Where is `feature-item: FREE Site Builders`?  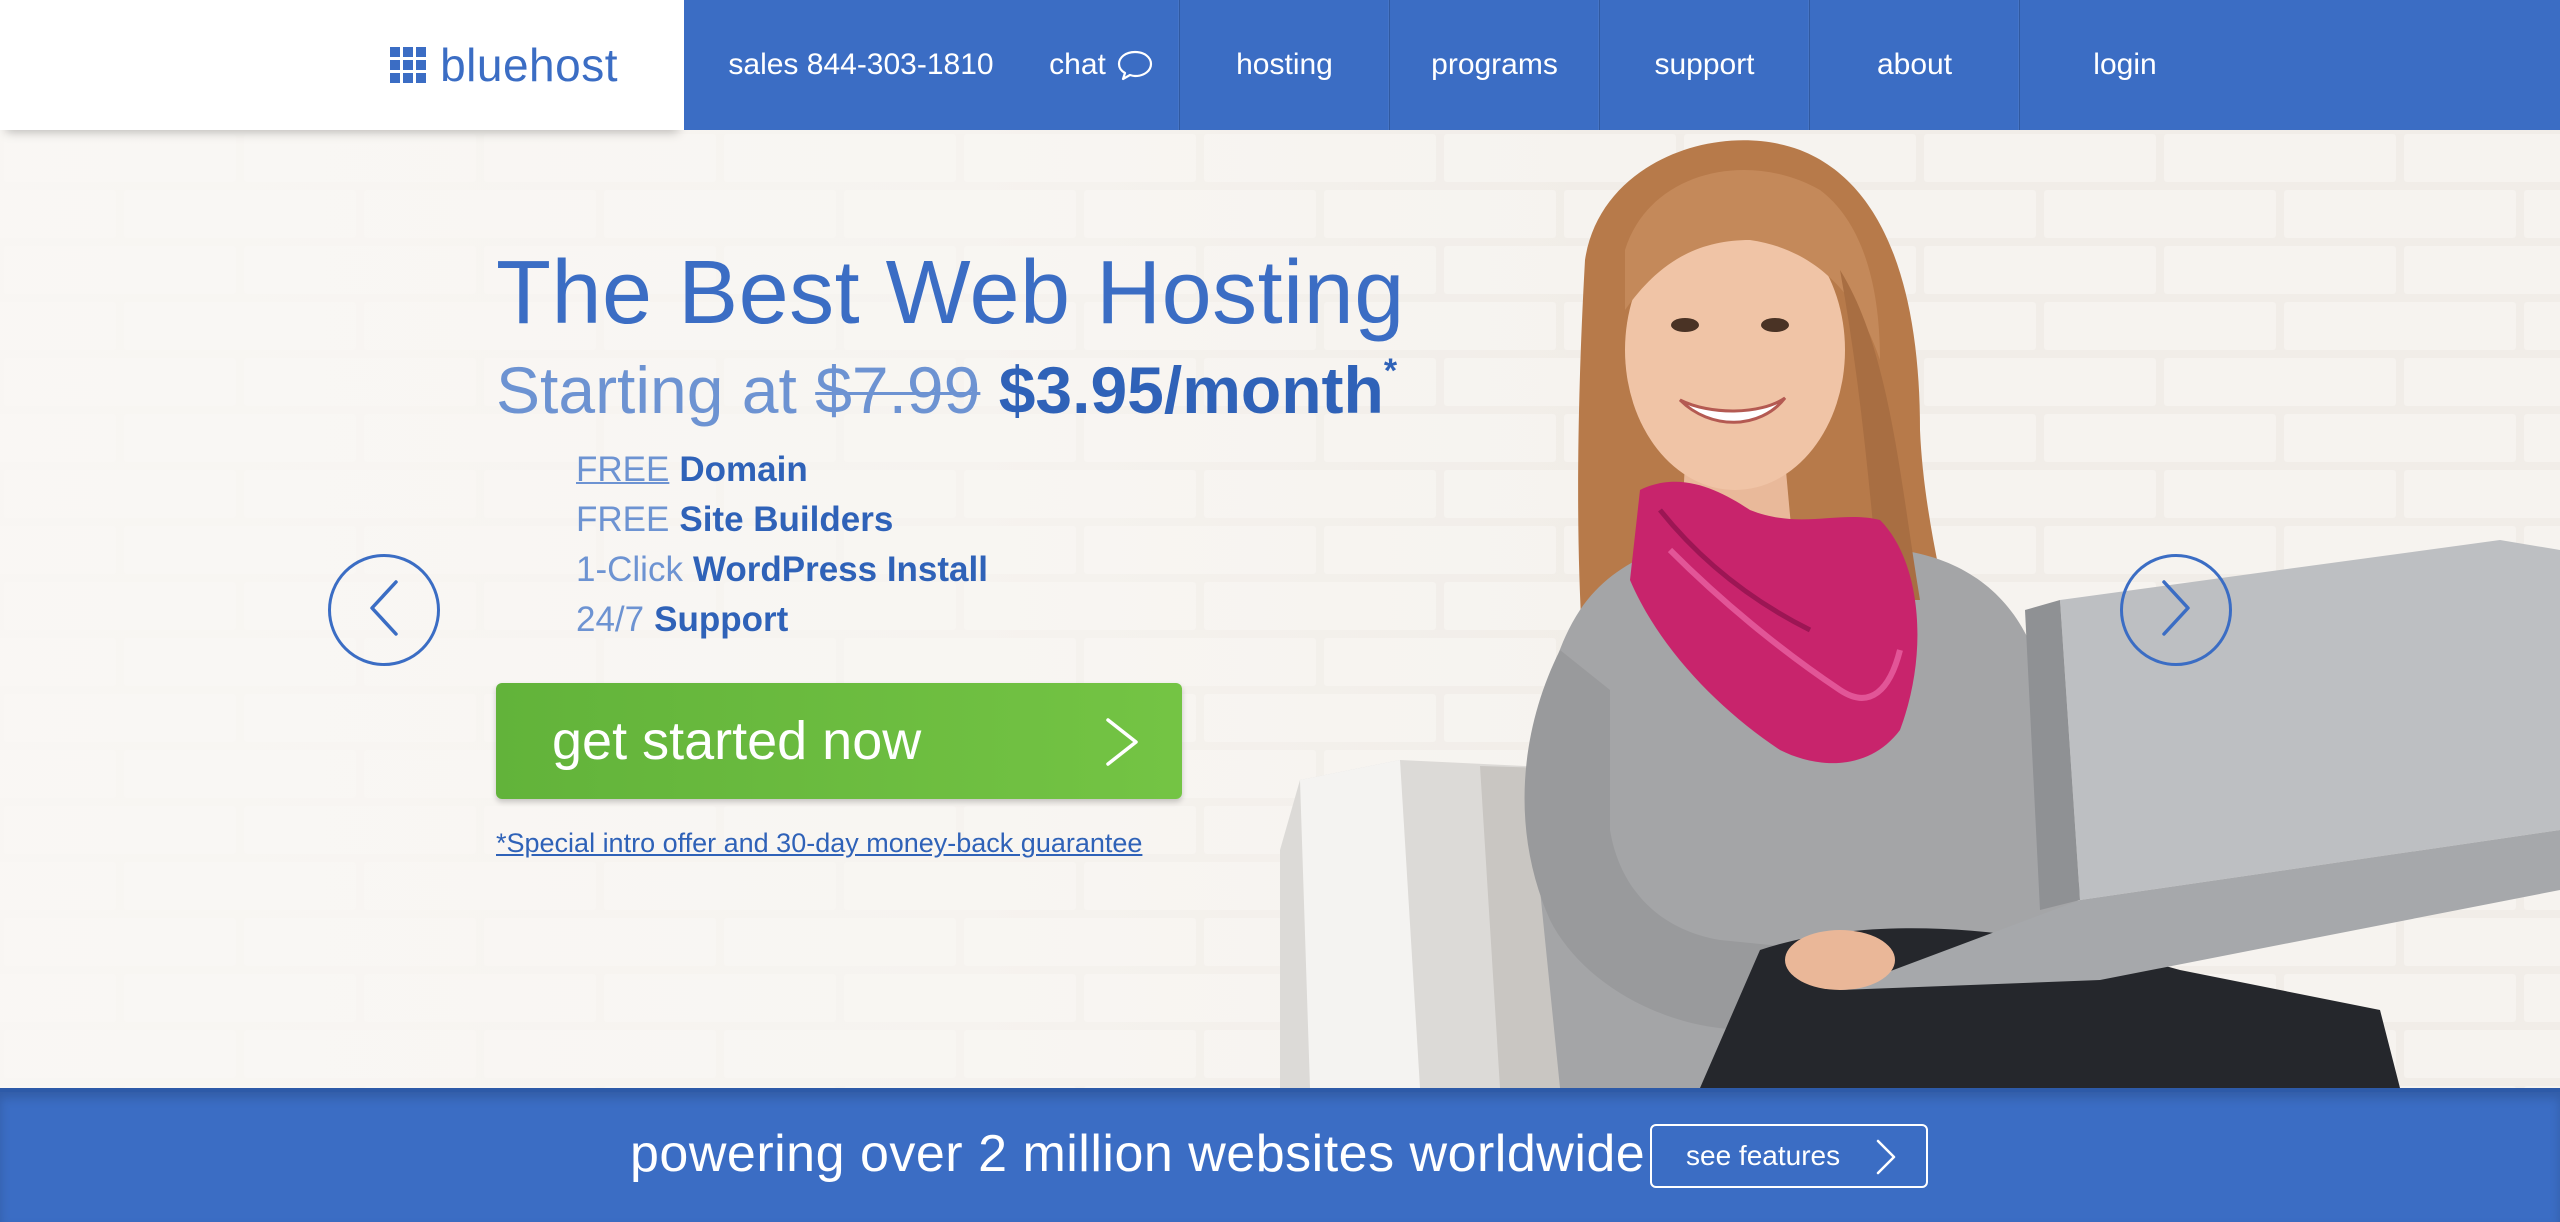 feature-item: FREE Site Builders is located at coordinates (782, 525).